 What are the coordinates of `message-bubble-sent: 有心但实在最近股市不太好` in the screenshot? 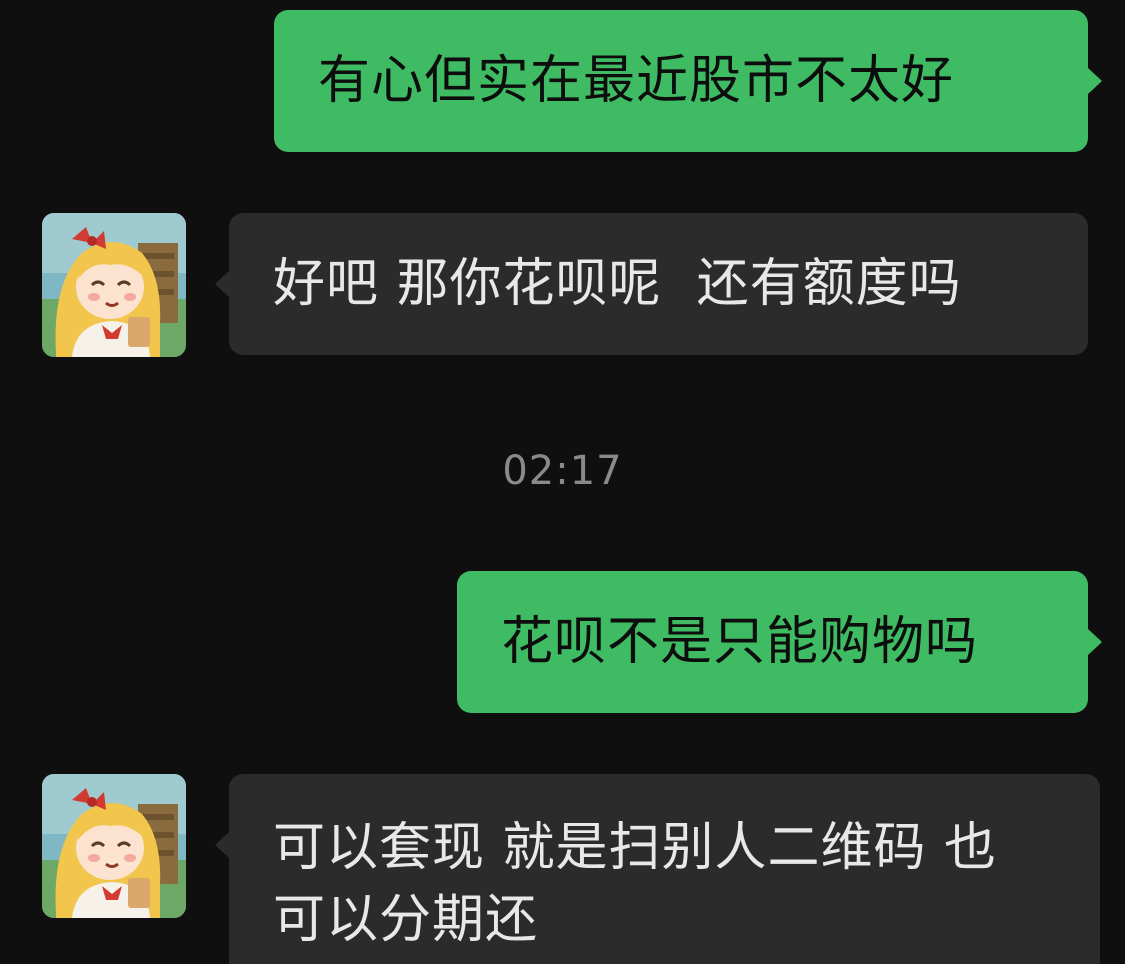 It's located at (688, 81).